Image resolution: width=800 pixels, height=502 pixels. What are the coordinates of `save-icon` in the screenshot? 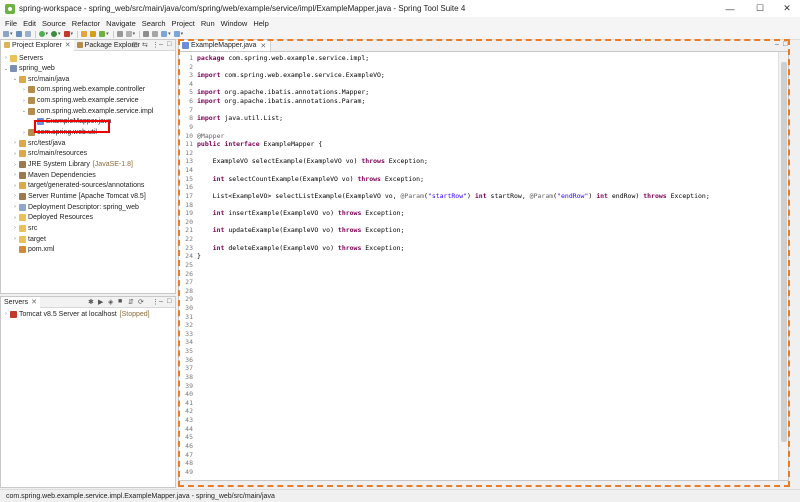 It's located at (18, 34).